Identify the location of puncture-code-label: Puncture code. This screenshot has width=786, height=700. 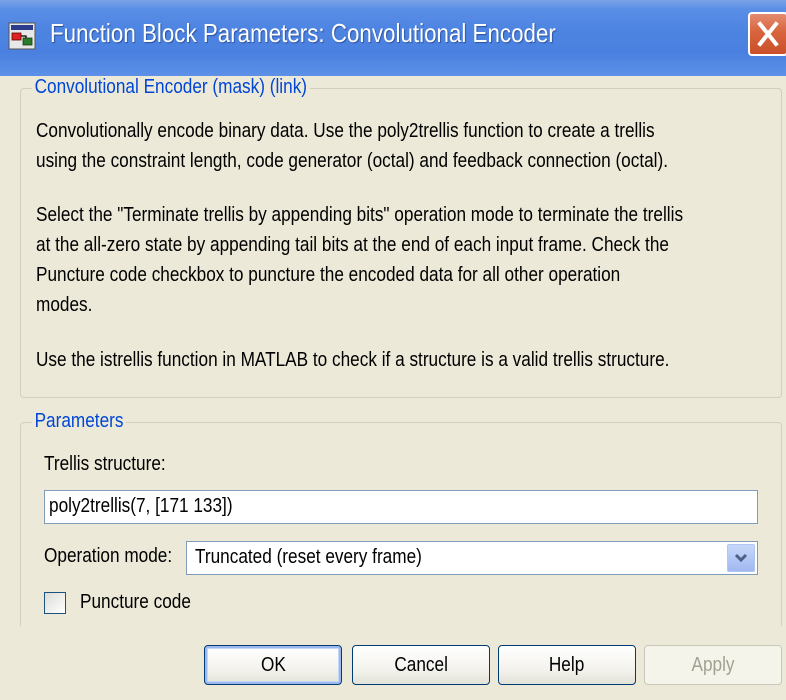
(135, 602).